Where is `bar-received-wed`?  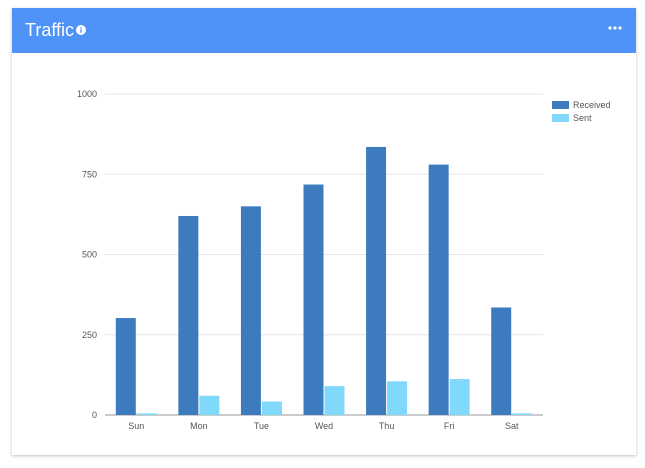
bar-received-wed is located at coordinates (313, 299).